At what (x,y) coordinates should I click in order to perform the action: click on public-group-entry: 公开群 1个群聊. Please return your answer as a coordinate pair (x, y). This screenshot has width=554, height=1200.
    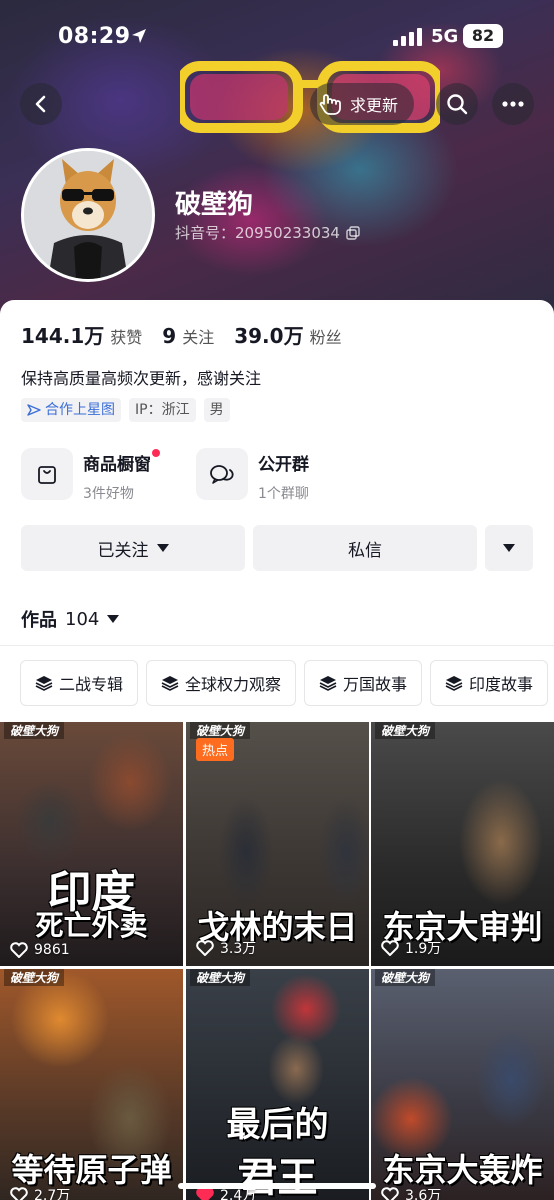
    Looking at the image, I should click on (252, 475).